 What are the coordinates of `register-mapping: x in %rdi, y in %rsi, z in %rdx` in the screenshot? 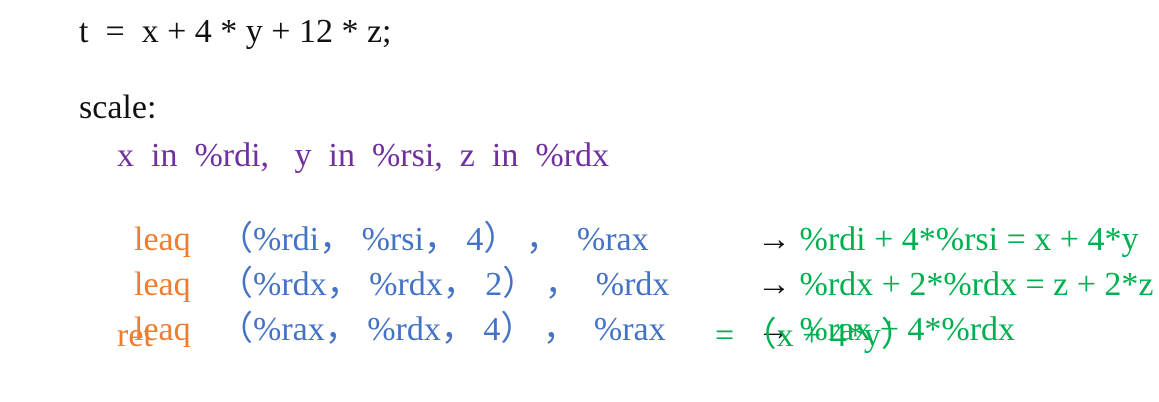 It's located at (363, 155).